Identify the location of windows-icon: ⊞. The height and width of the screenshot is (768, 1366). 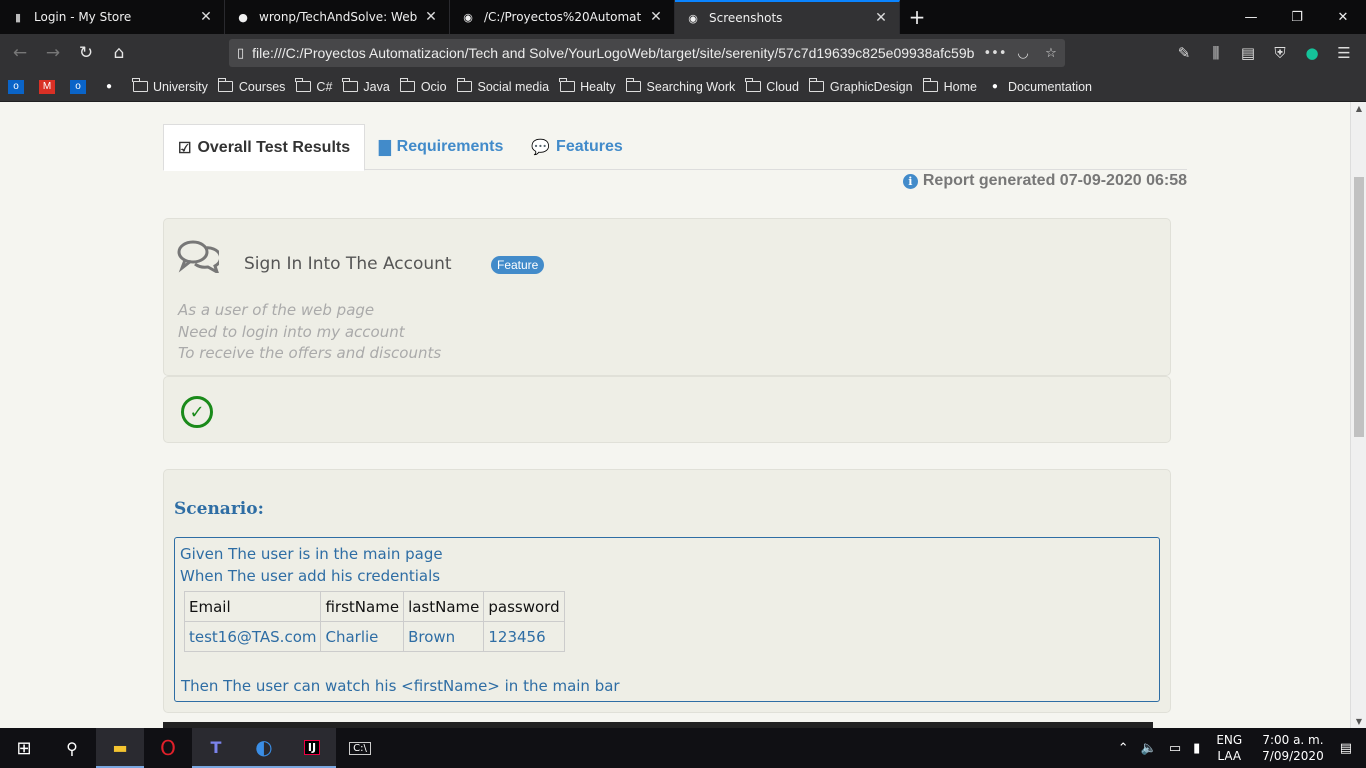
(24, 748).